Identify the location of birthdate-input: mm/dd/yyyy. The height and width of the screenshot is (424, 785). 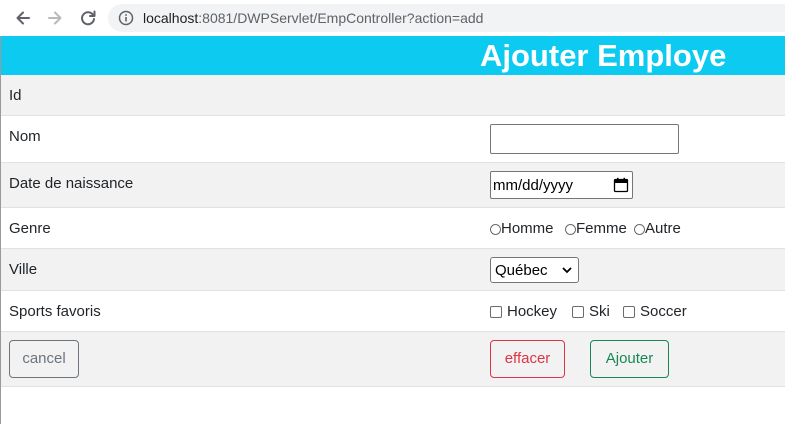
(561, 185).